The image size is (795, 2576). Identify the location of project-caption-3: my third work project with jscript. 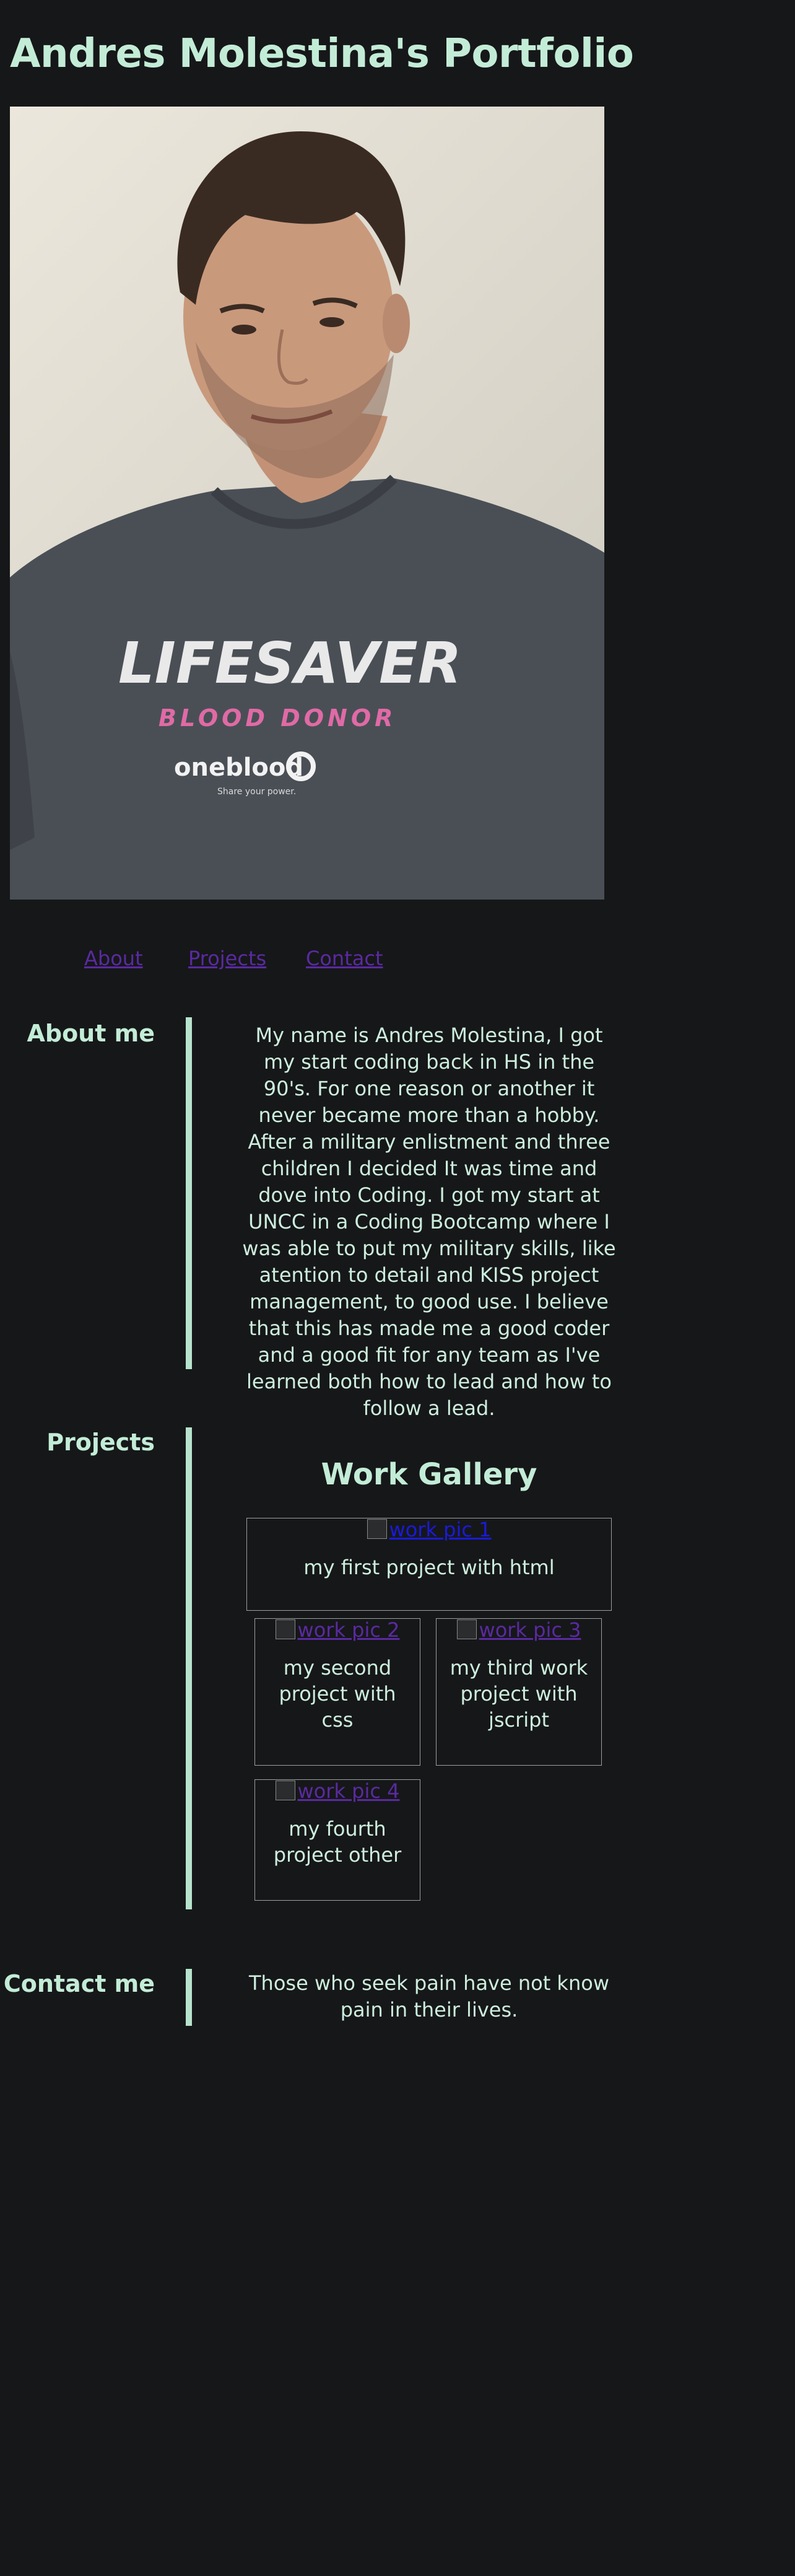
(519, 1694).